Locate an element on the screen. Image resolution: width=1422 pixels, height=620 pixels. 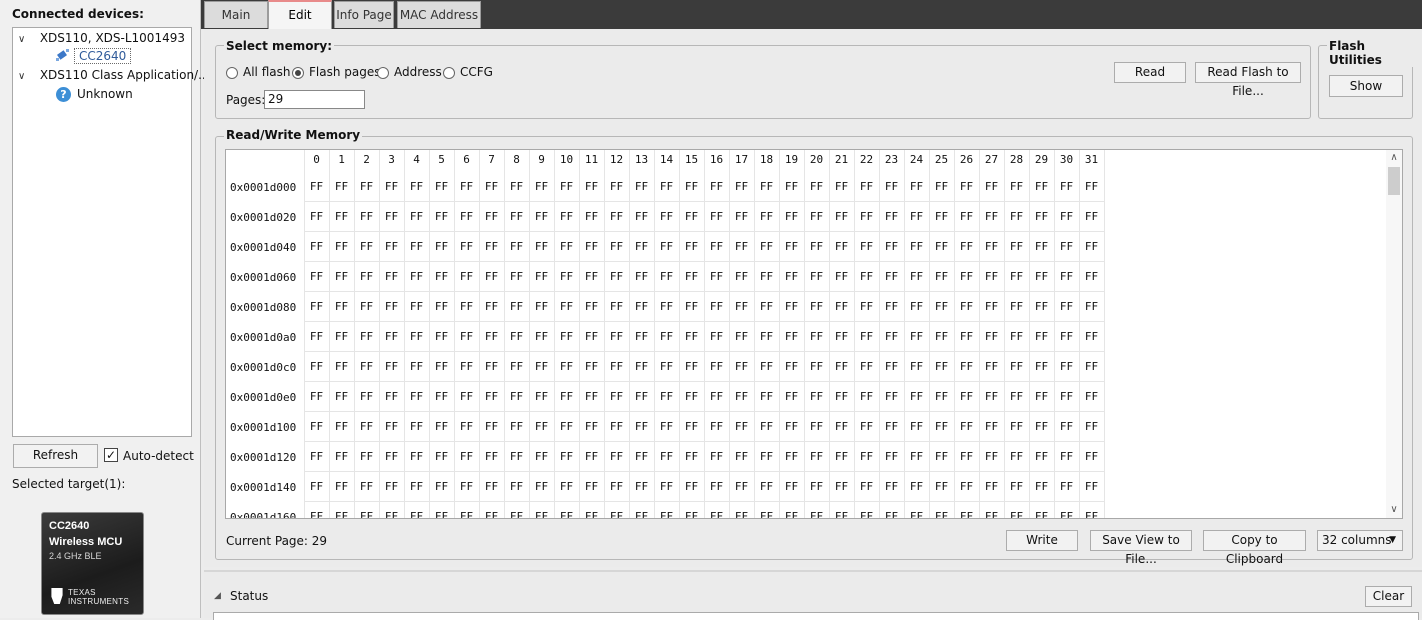
show-button: Show is located at coordinates (1366, 86).